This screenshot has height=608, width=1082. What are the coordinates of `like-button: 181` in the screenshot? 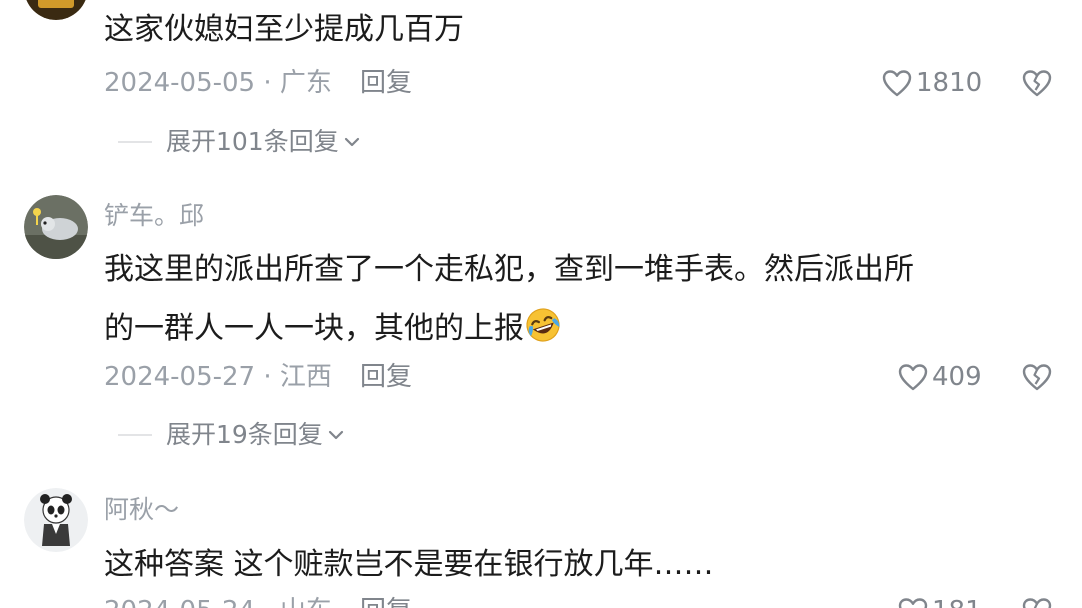 It's located at (940, 602).